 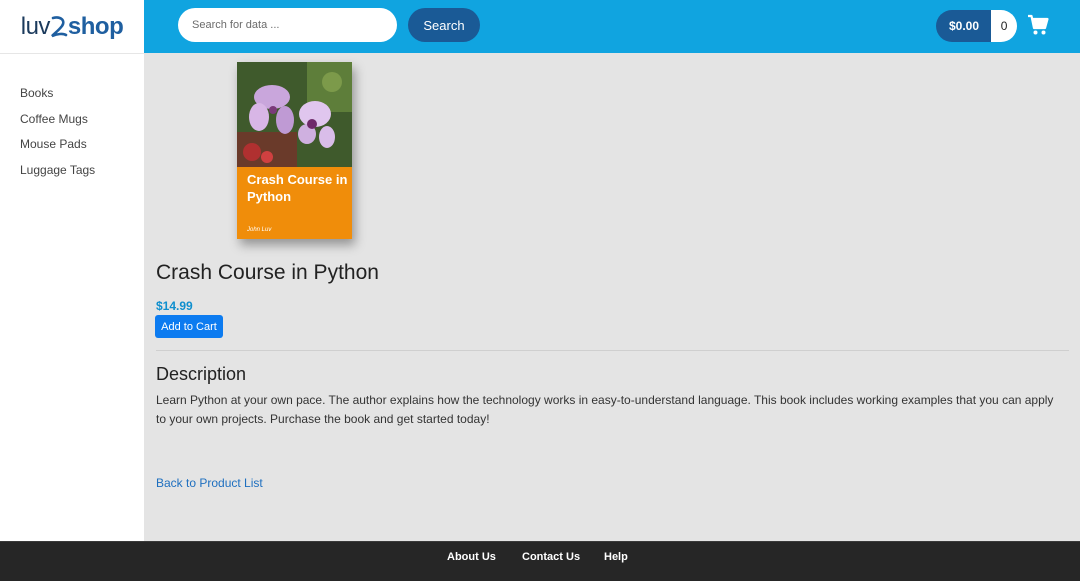 What do you see at coordinates (297, 188) in the screenshot?
I see `book-cover-title: Crash Course in Python` at bounding box center [297, 188].